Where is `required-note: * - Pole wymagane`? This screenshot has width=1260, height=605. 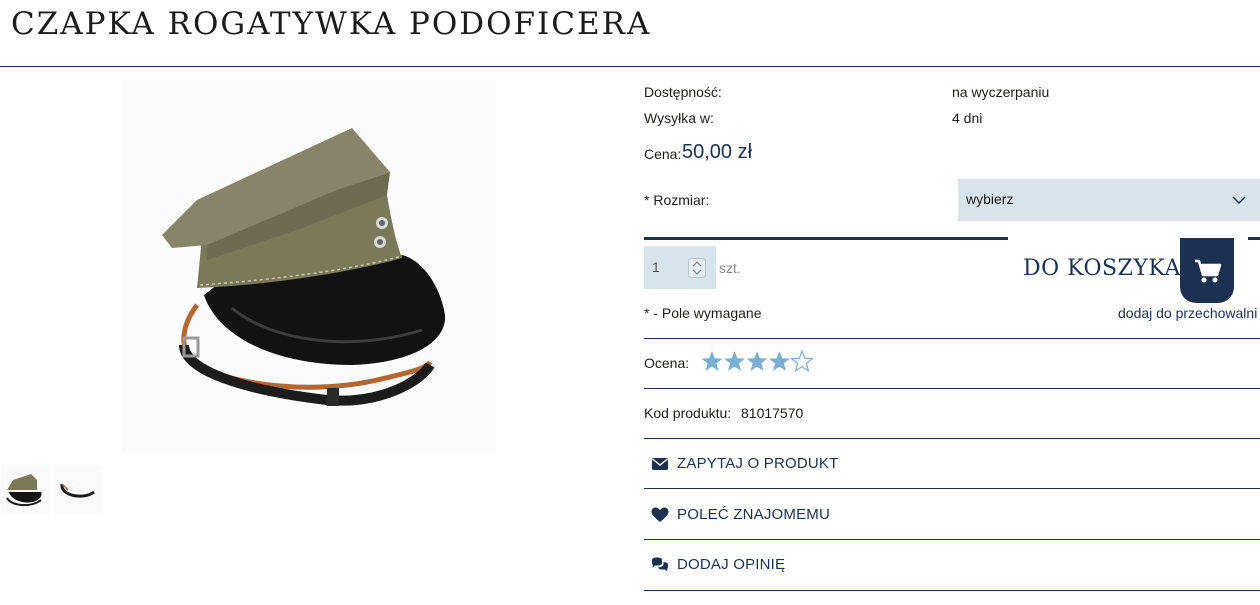 required-note: * - Pole wymagane is located at coordinates (703, 313).